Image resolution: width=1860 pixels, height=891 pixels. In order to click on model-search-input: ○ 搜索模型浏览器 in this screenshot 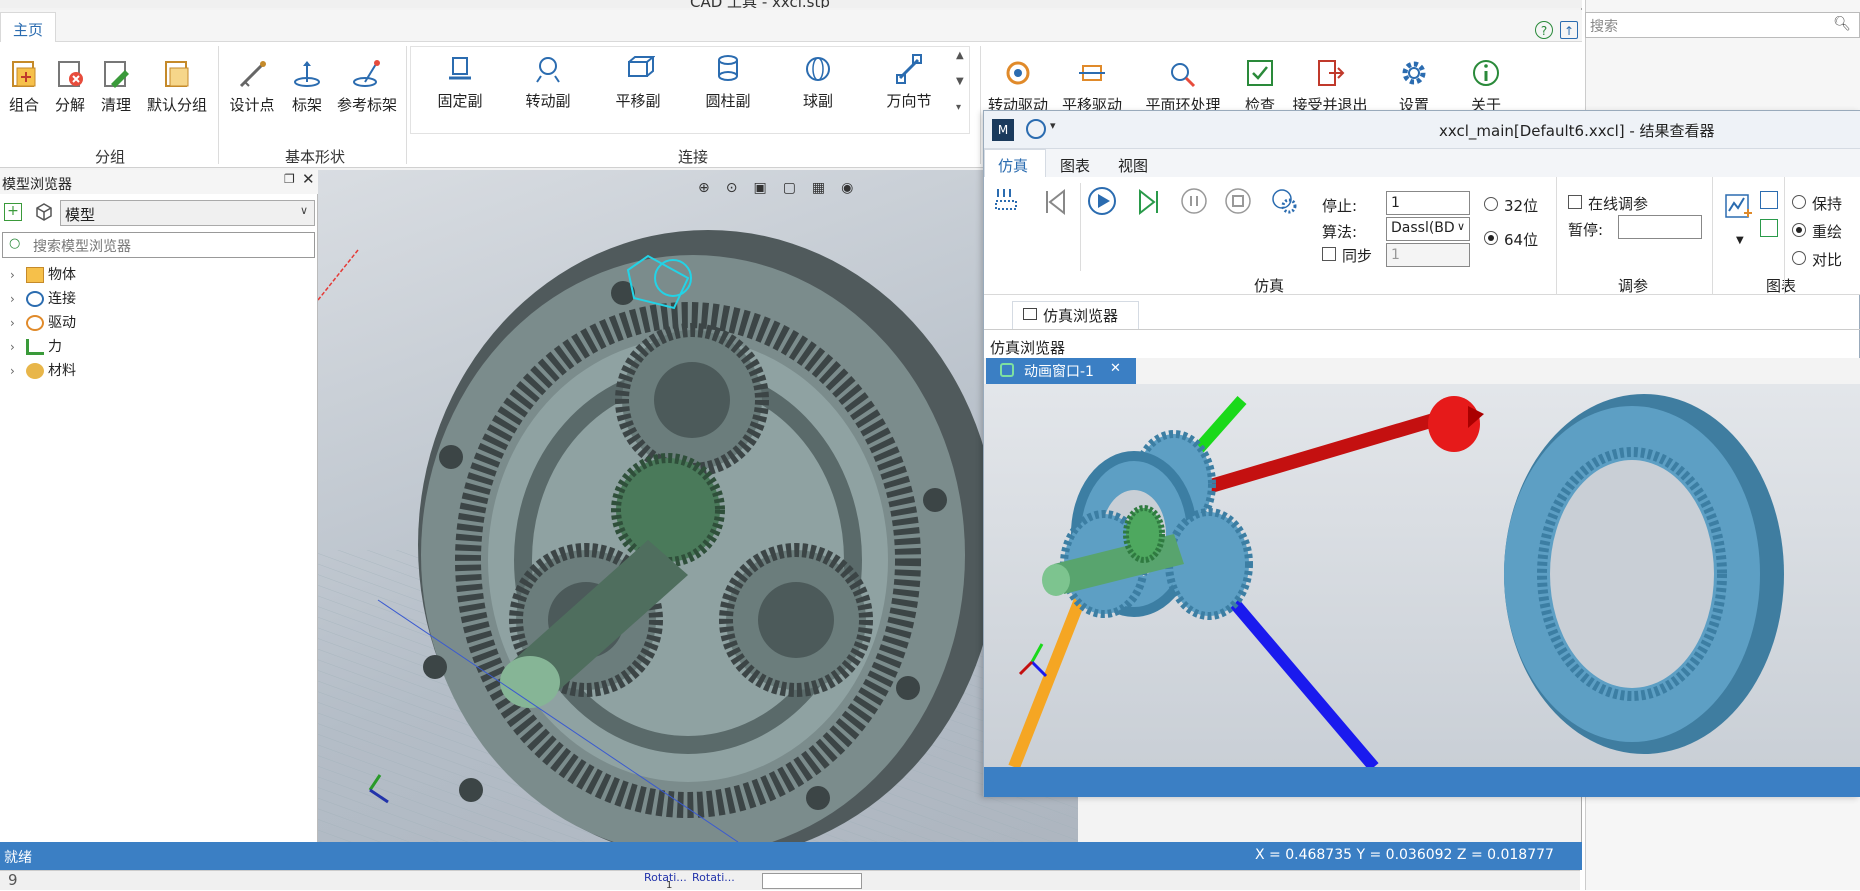, I will do `click(158, 245)`.